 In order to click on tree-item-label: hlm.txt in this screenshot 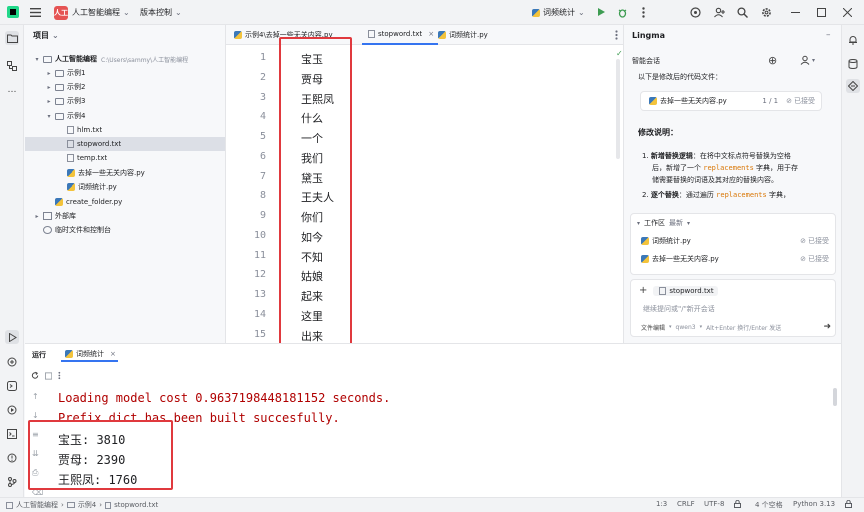, I will do `click(90, 130)`.